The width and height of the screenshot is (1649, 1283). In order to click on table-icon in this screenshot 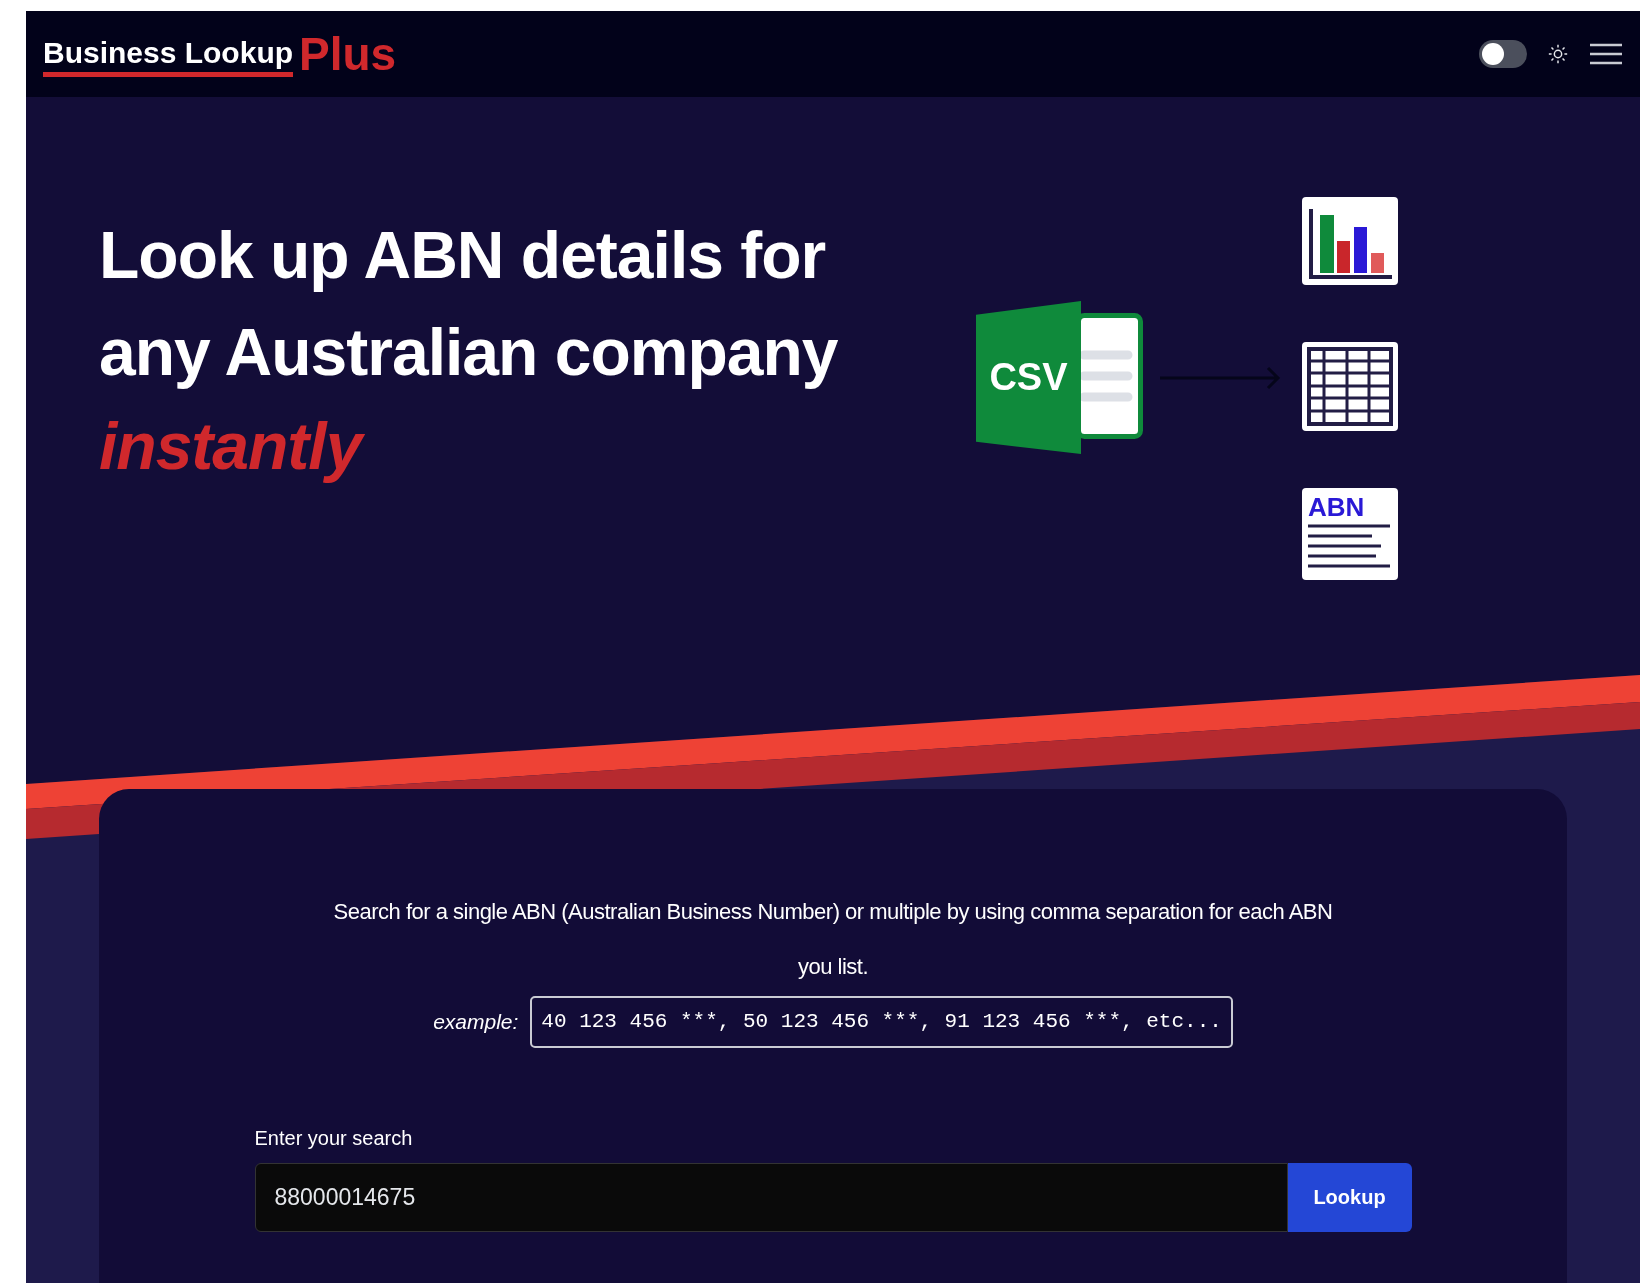, I will do `click(1350, 386)`.